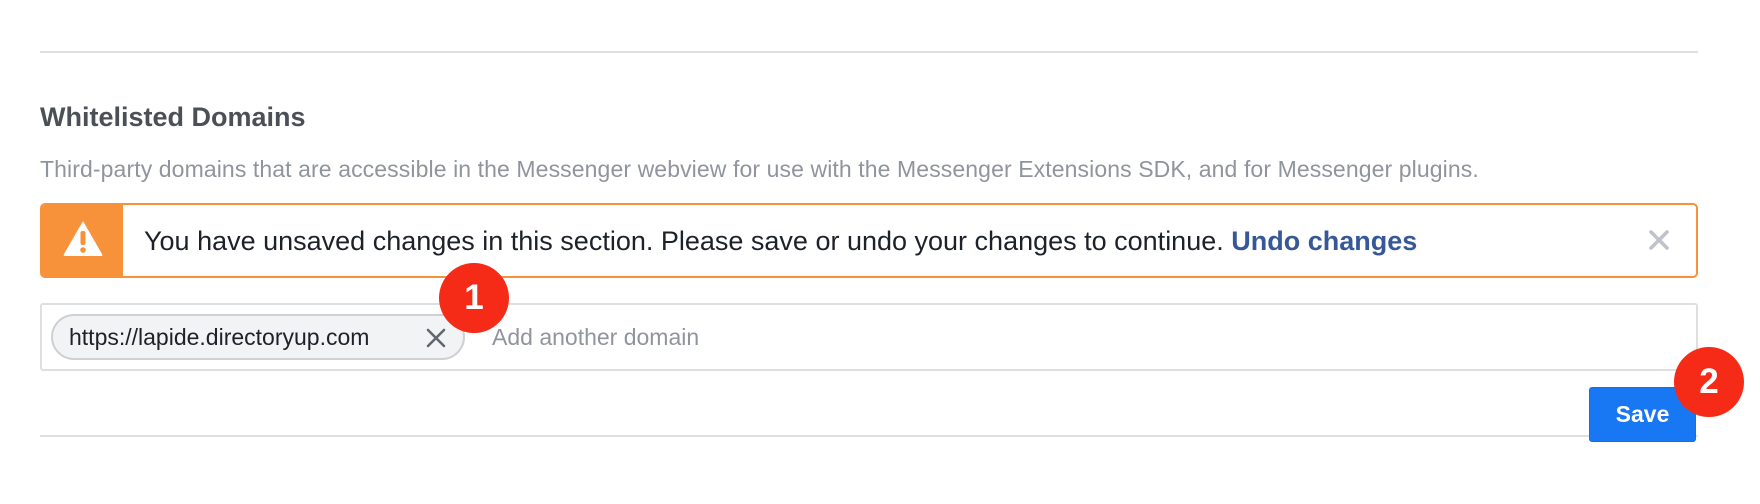  What do you see at coordinates (1659, 240) in the screenshot?
I see `close-icon` at bounding box center [1659, 240].